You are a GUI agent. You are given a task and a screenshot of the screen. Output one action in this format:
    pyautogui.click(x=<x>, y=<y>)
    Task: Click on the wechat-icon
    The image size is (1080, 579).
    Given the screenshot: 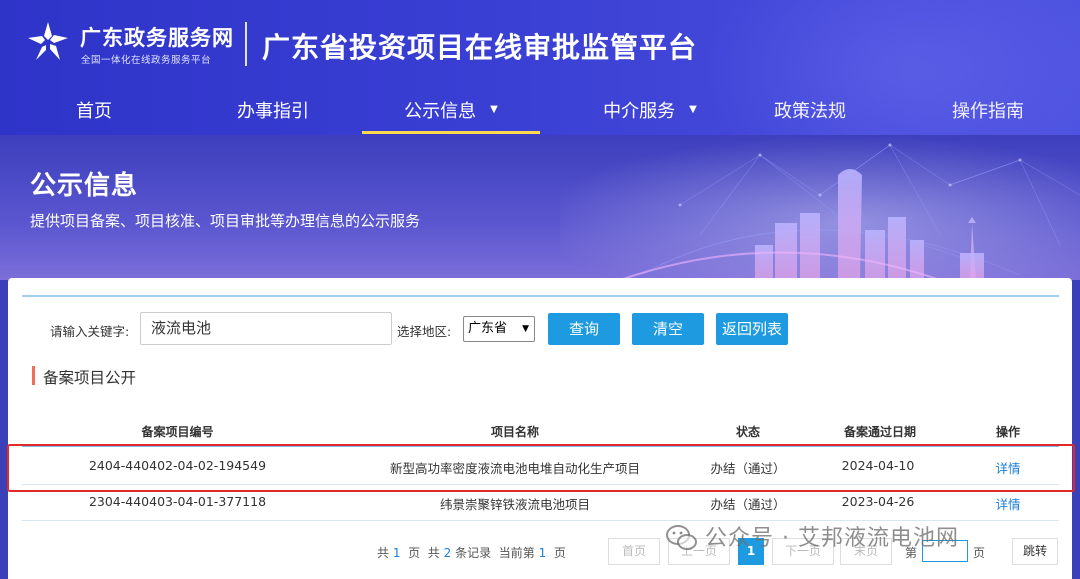 What is the action you would take?
    pyautogui.click(x=681, y=537)
    